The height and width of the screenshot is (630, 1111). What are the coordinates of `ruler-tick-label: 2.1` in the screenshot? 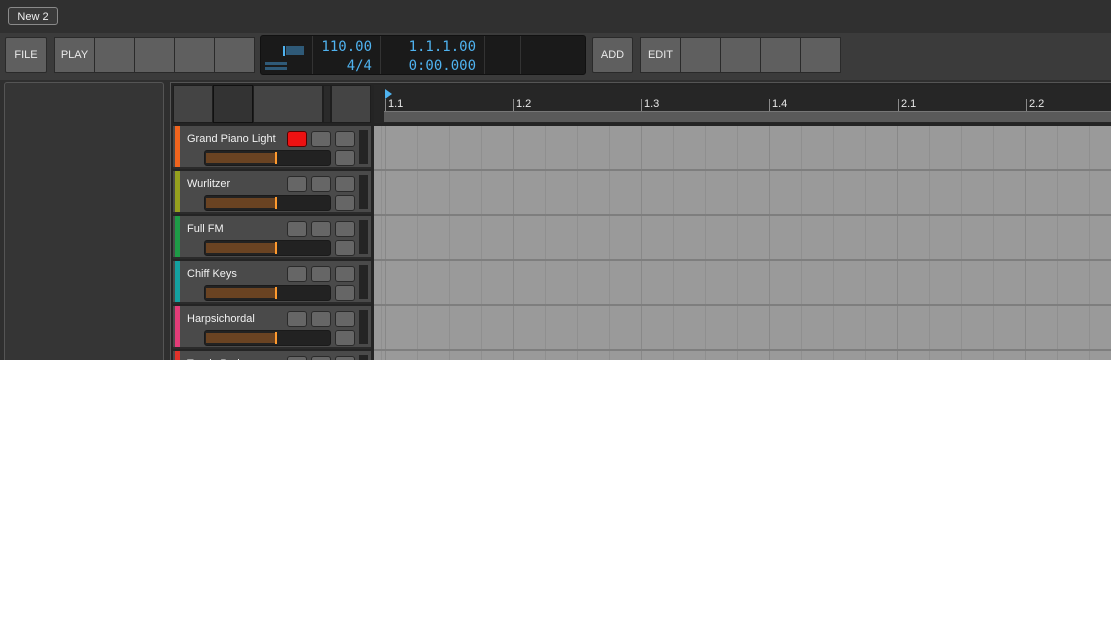 It's located at (909, 104).